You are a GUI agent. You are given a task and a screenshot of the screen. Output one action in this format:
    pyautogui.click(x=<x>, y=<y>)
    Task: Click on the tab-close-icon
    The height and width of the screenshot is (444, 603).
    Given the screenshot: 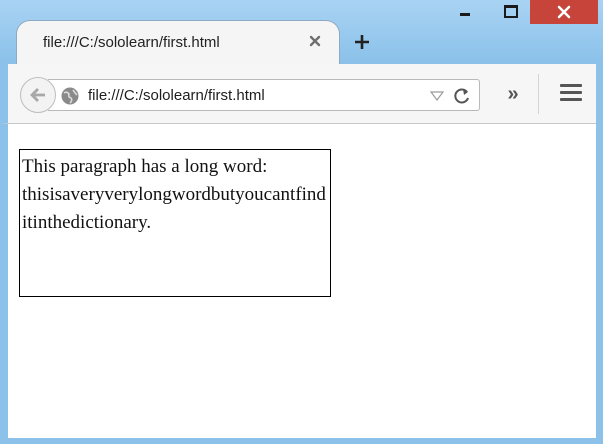 What is the action you would take?
    pyautogui.click(x=315, y=41)
    